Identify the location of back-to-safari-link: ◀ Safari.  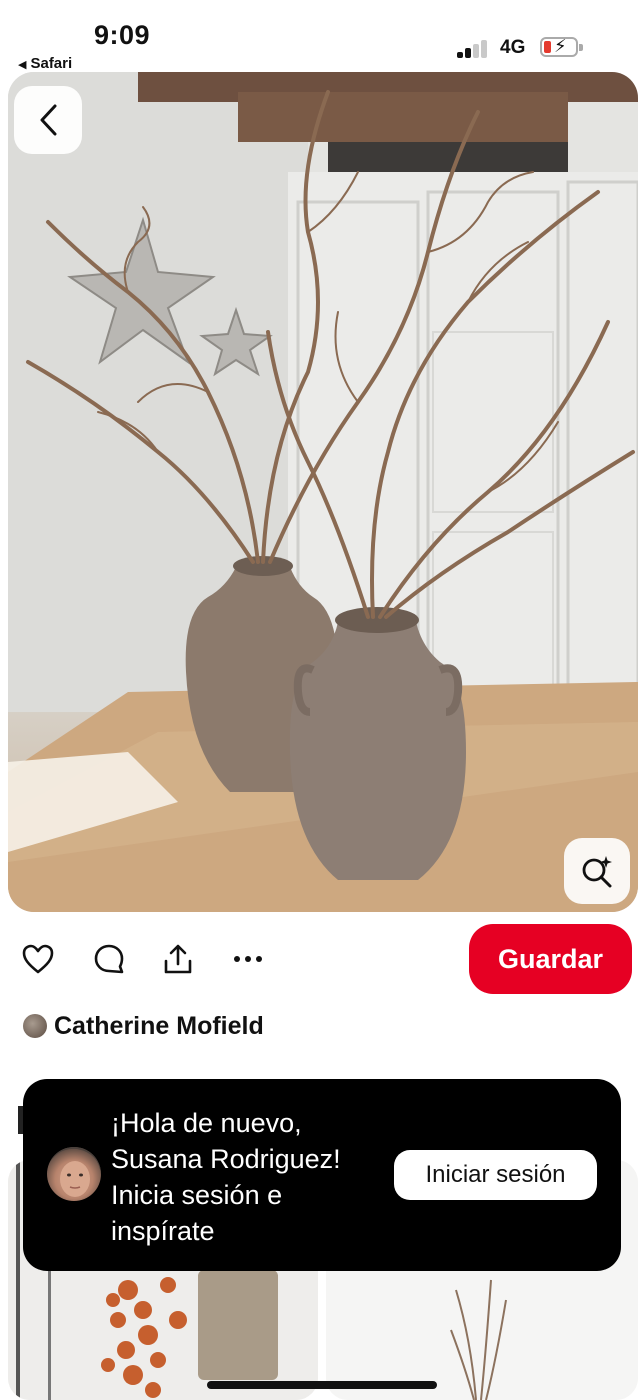
(45, 63).